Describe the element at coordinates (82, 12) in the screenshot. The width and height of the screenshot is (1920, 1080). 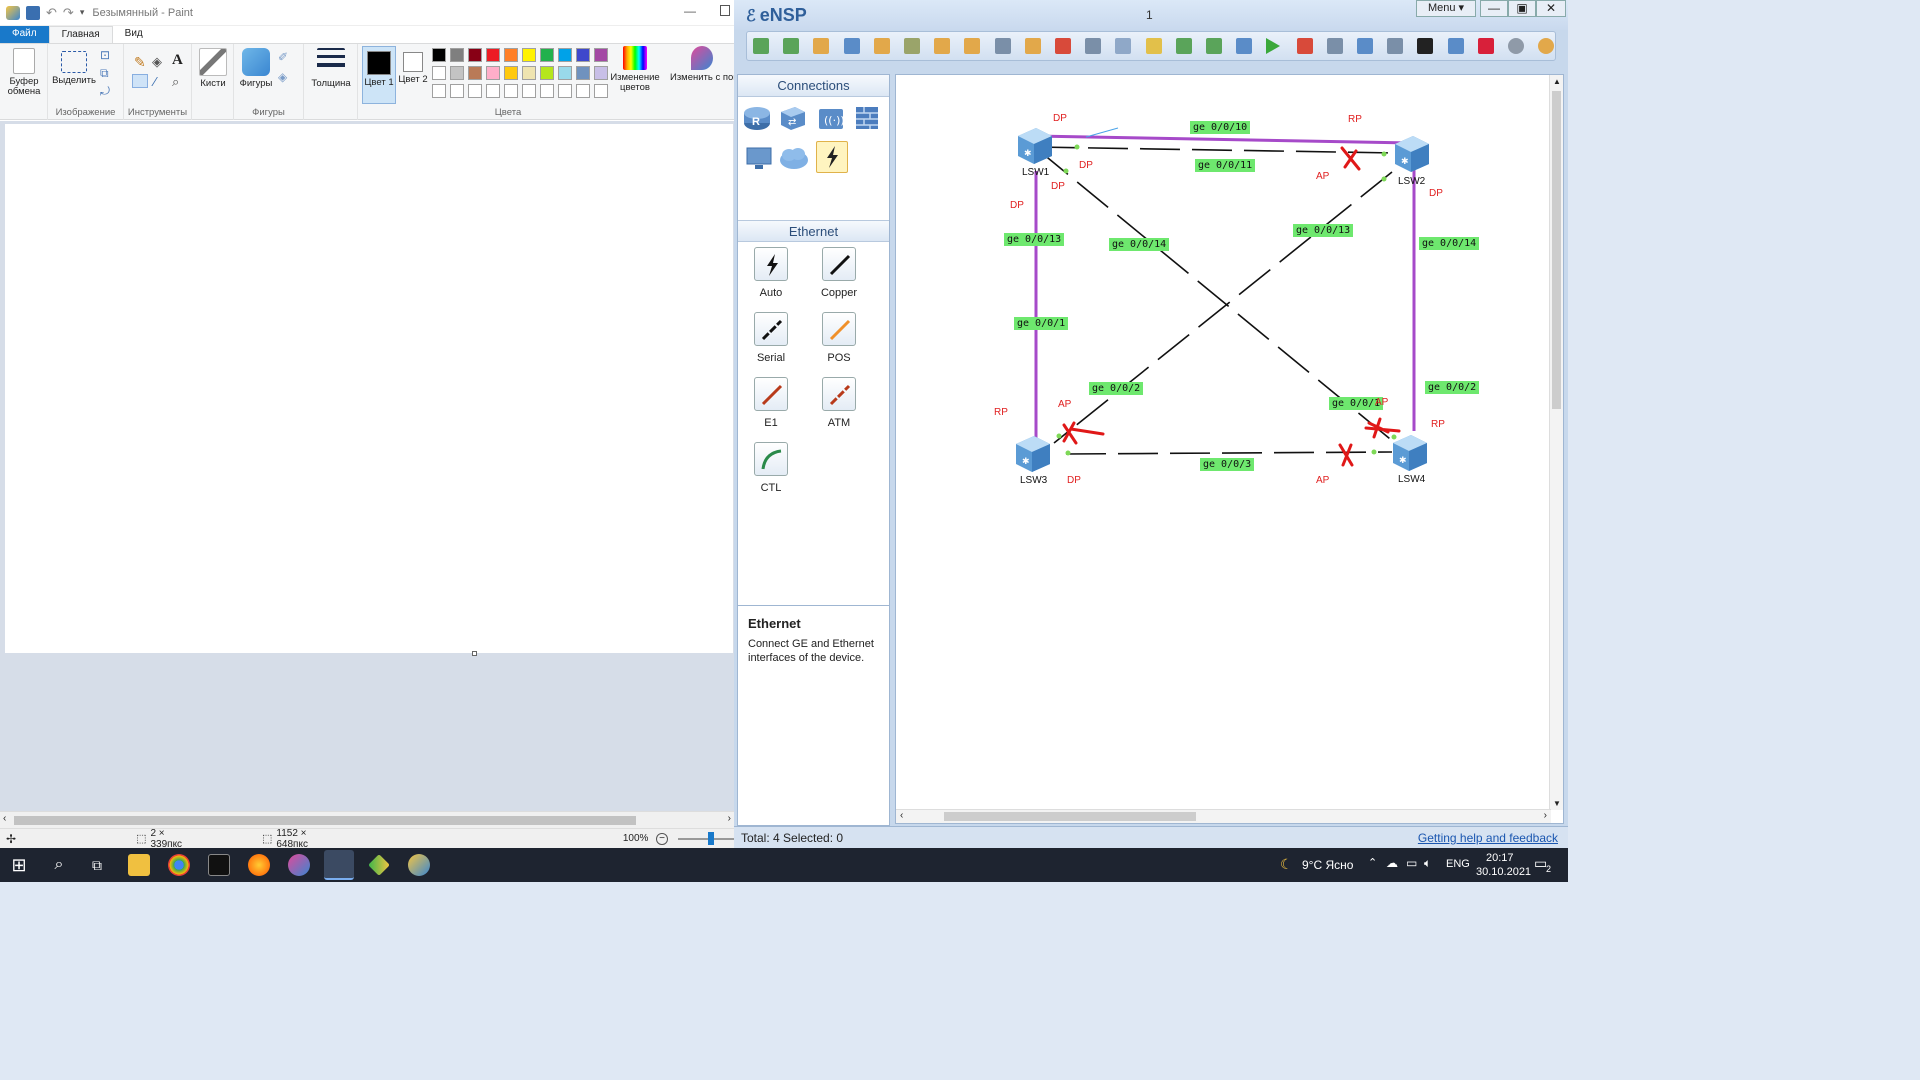
I see `customize-qa-icon: ▾` at that location.